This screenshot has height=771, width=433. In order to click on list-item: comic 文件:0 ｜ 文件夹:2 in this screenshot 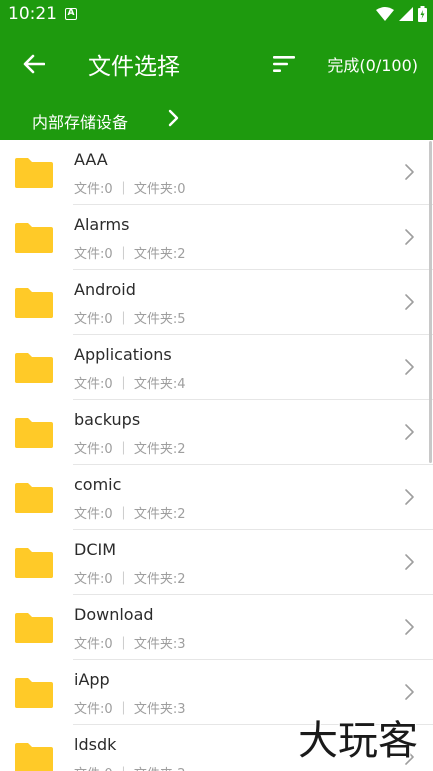, I will do `click(216, 497)`.